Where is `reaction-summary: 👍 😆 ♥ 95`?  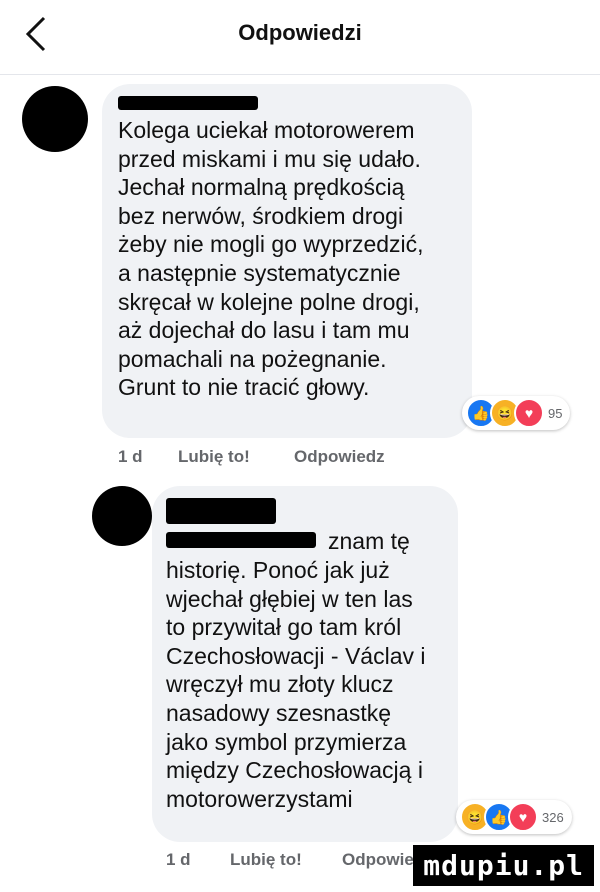 reaction-summary: 👍 😆 ♥ 95 is located at coordinates (516, 413).